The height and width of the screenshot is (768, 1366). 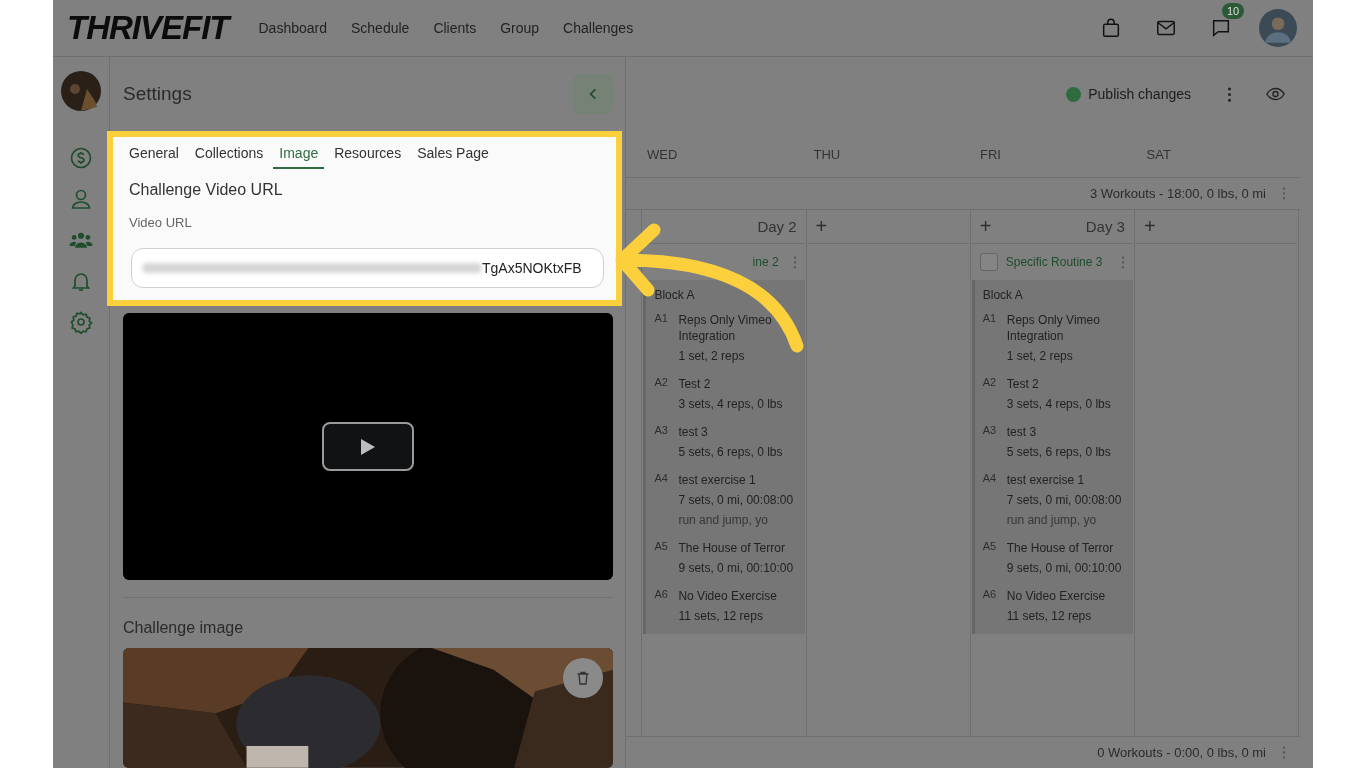 What do you see at coordinates (598, 28) in the screenshot?
I see `nav-link: Challenges` at bounding box center [598, 28].